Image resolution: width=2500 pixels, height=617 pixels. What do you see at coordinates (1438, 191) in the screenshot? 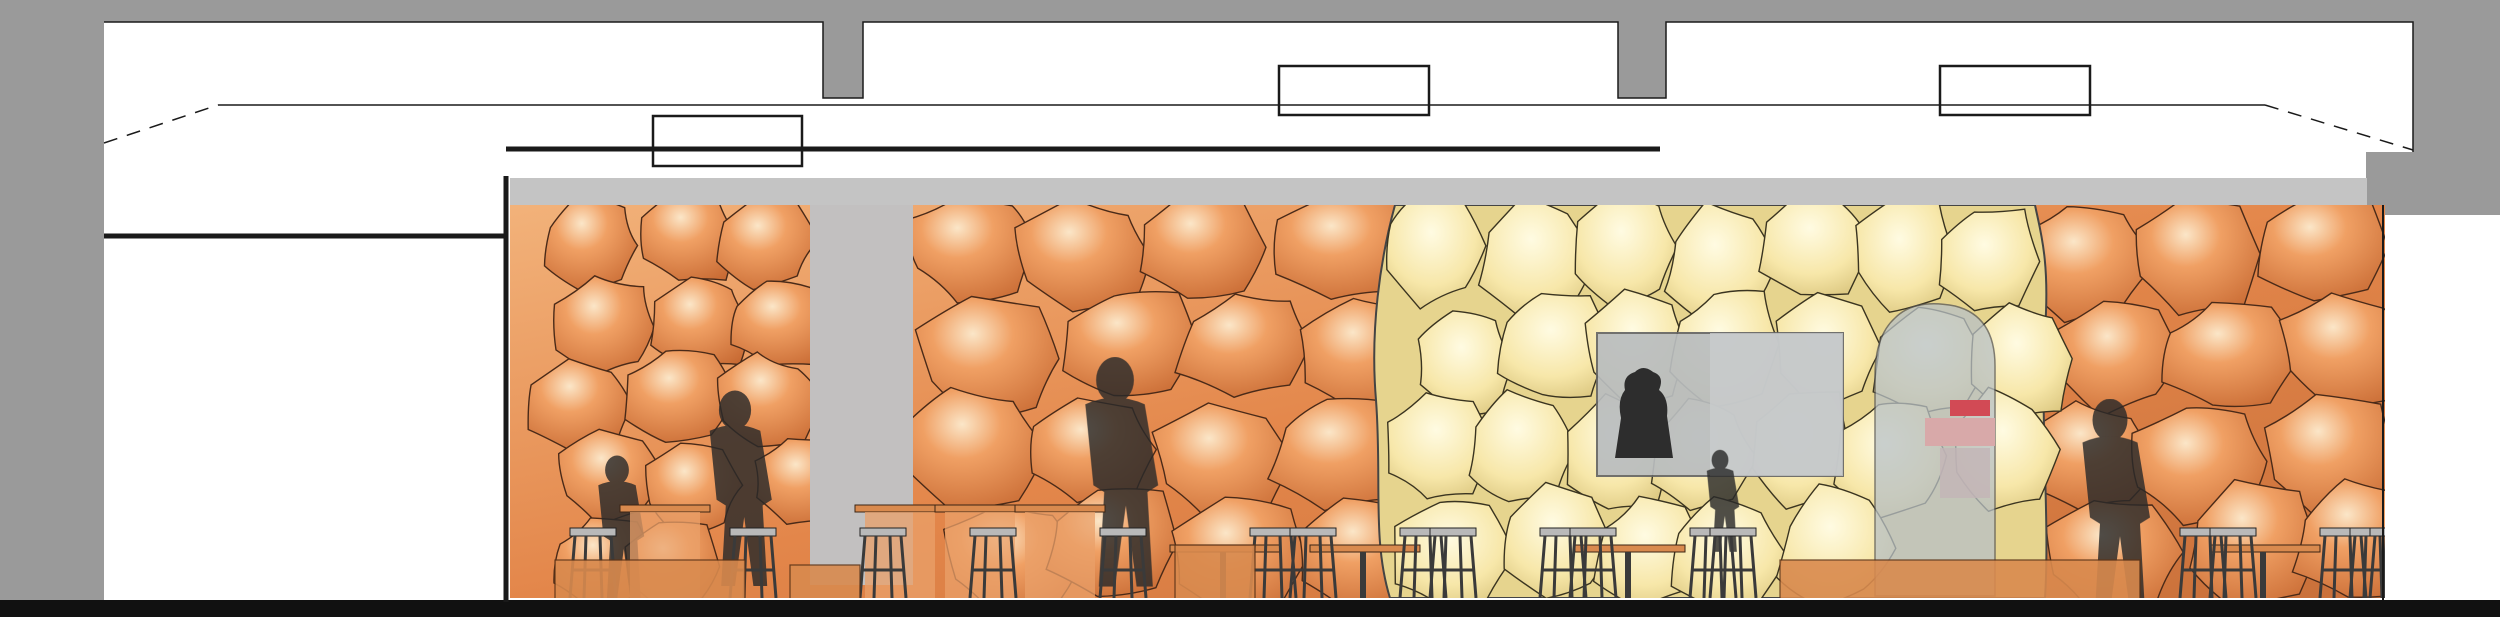
I see `ceiling-band` at bounding box center [1438, 191].